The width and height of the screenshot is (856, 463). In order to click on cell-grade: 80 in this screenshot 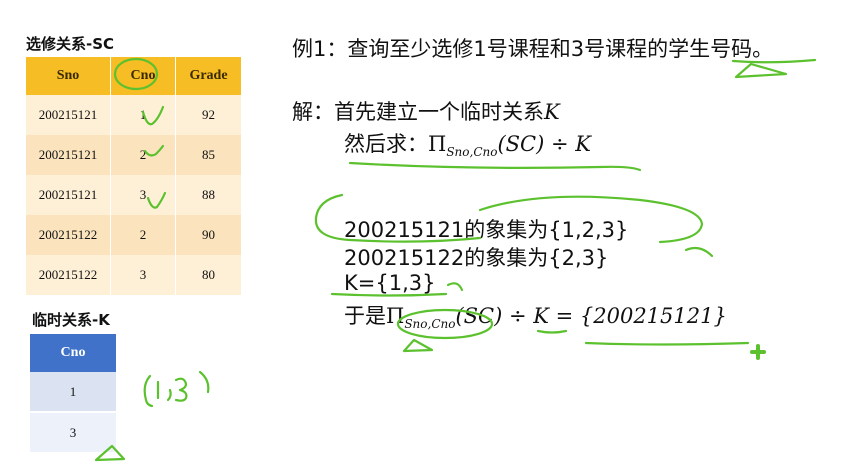, I will do `click(208, 275)`.